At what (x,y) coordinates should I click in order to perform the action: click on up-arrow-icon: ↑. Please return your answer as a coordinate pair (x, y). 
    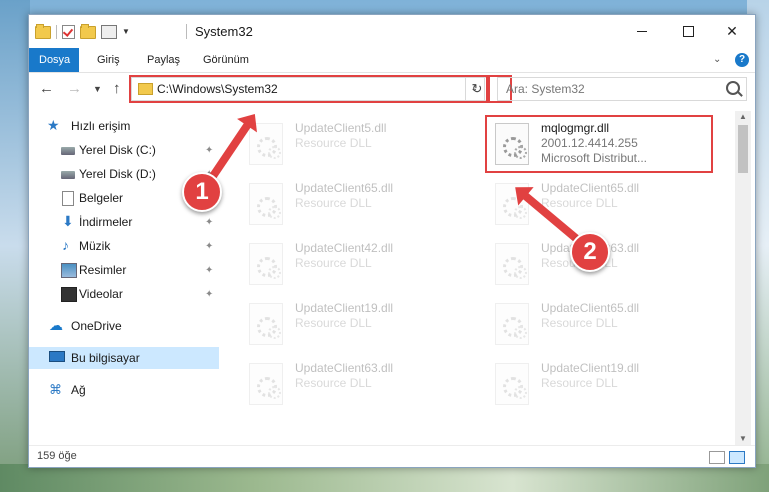
    Looking at the image, I should click on (117, 88).